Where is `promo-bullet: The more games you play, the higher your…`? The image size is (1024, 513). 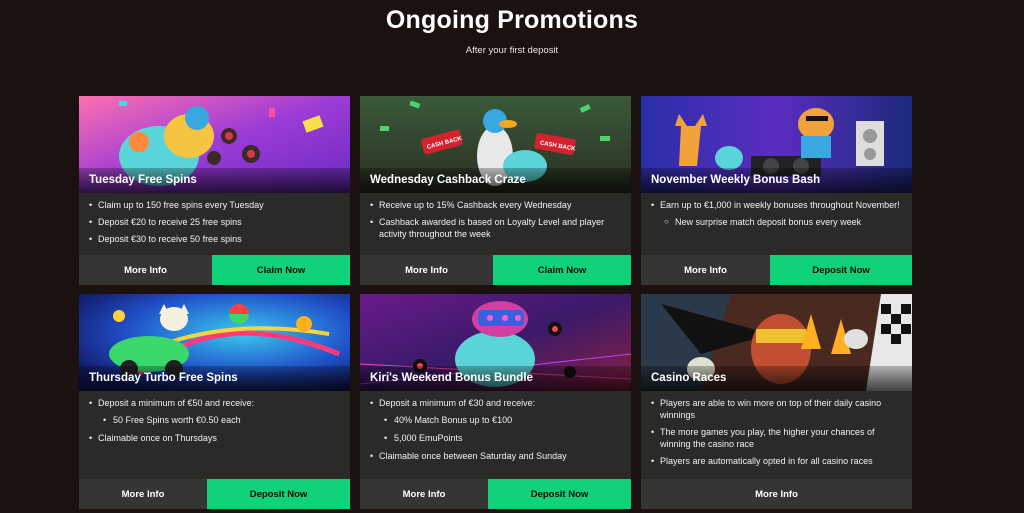 promo-bullet: The more games you play, the higher your… is located at coordinates (776, 438).